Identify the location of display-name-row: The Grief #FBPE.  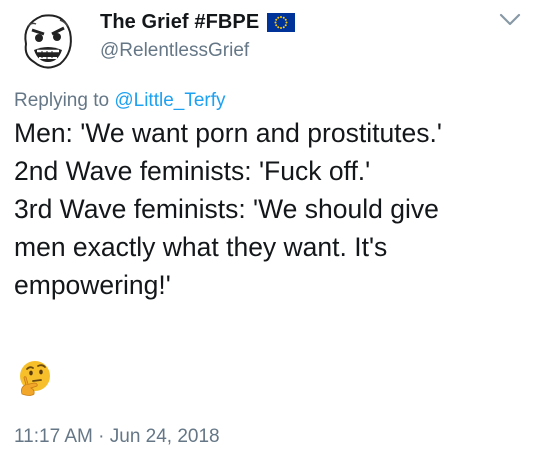
(198, 22).